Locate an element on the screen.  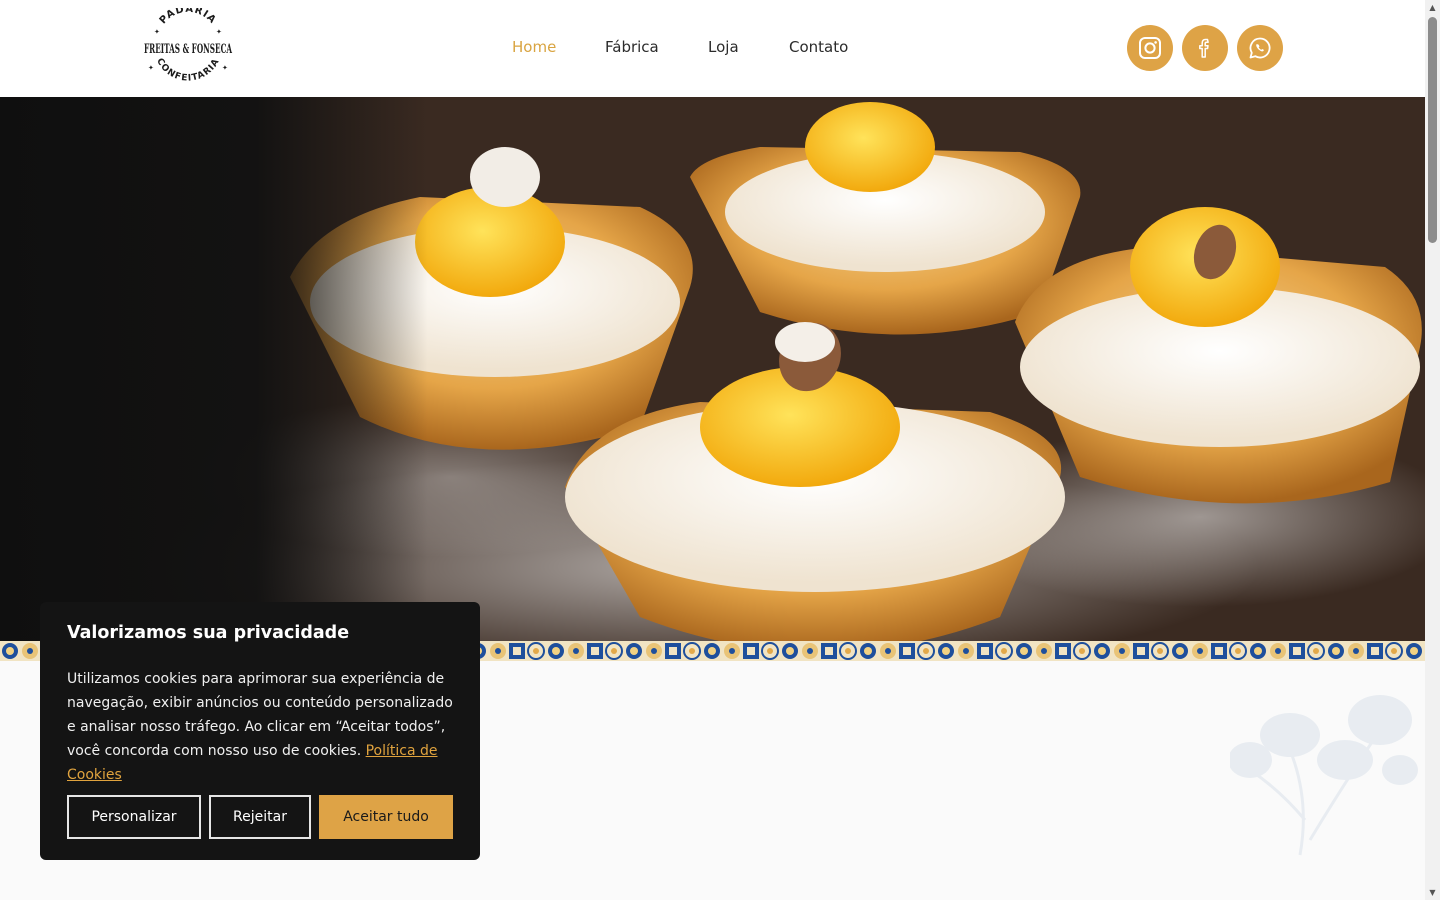
parsley-decoration is located at coordinates (1324, 775).